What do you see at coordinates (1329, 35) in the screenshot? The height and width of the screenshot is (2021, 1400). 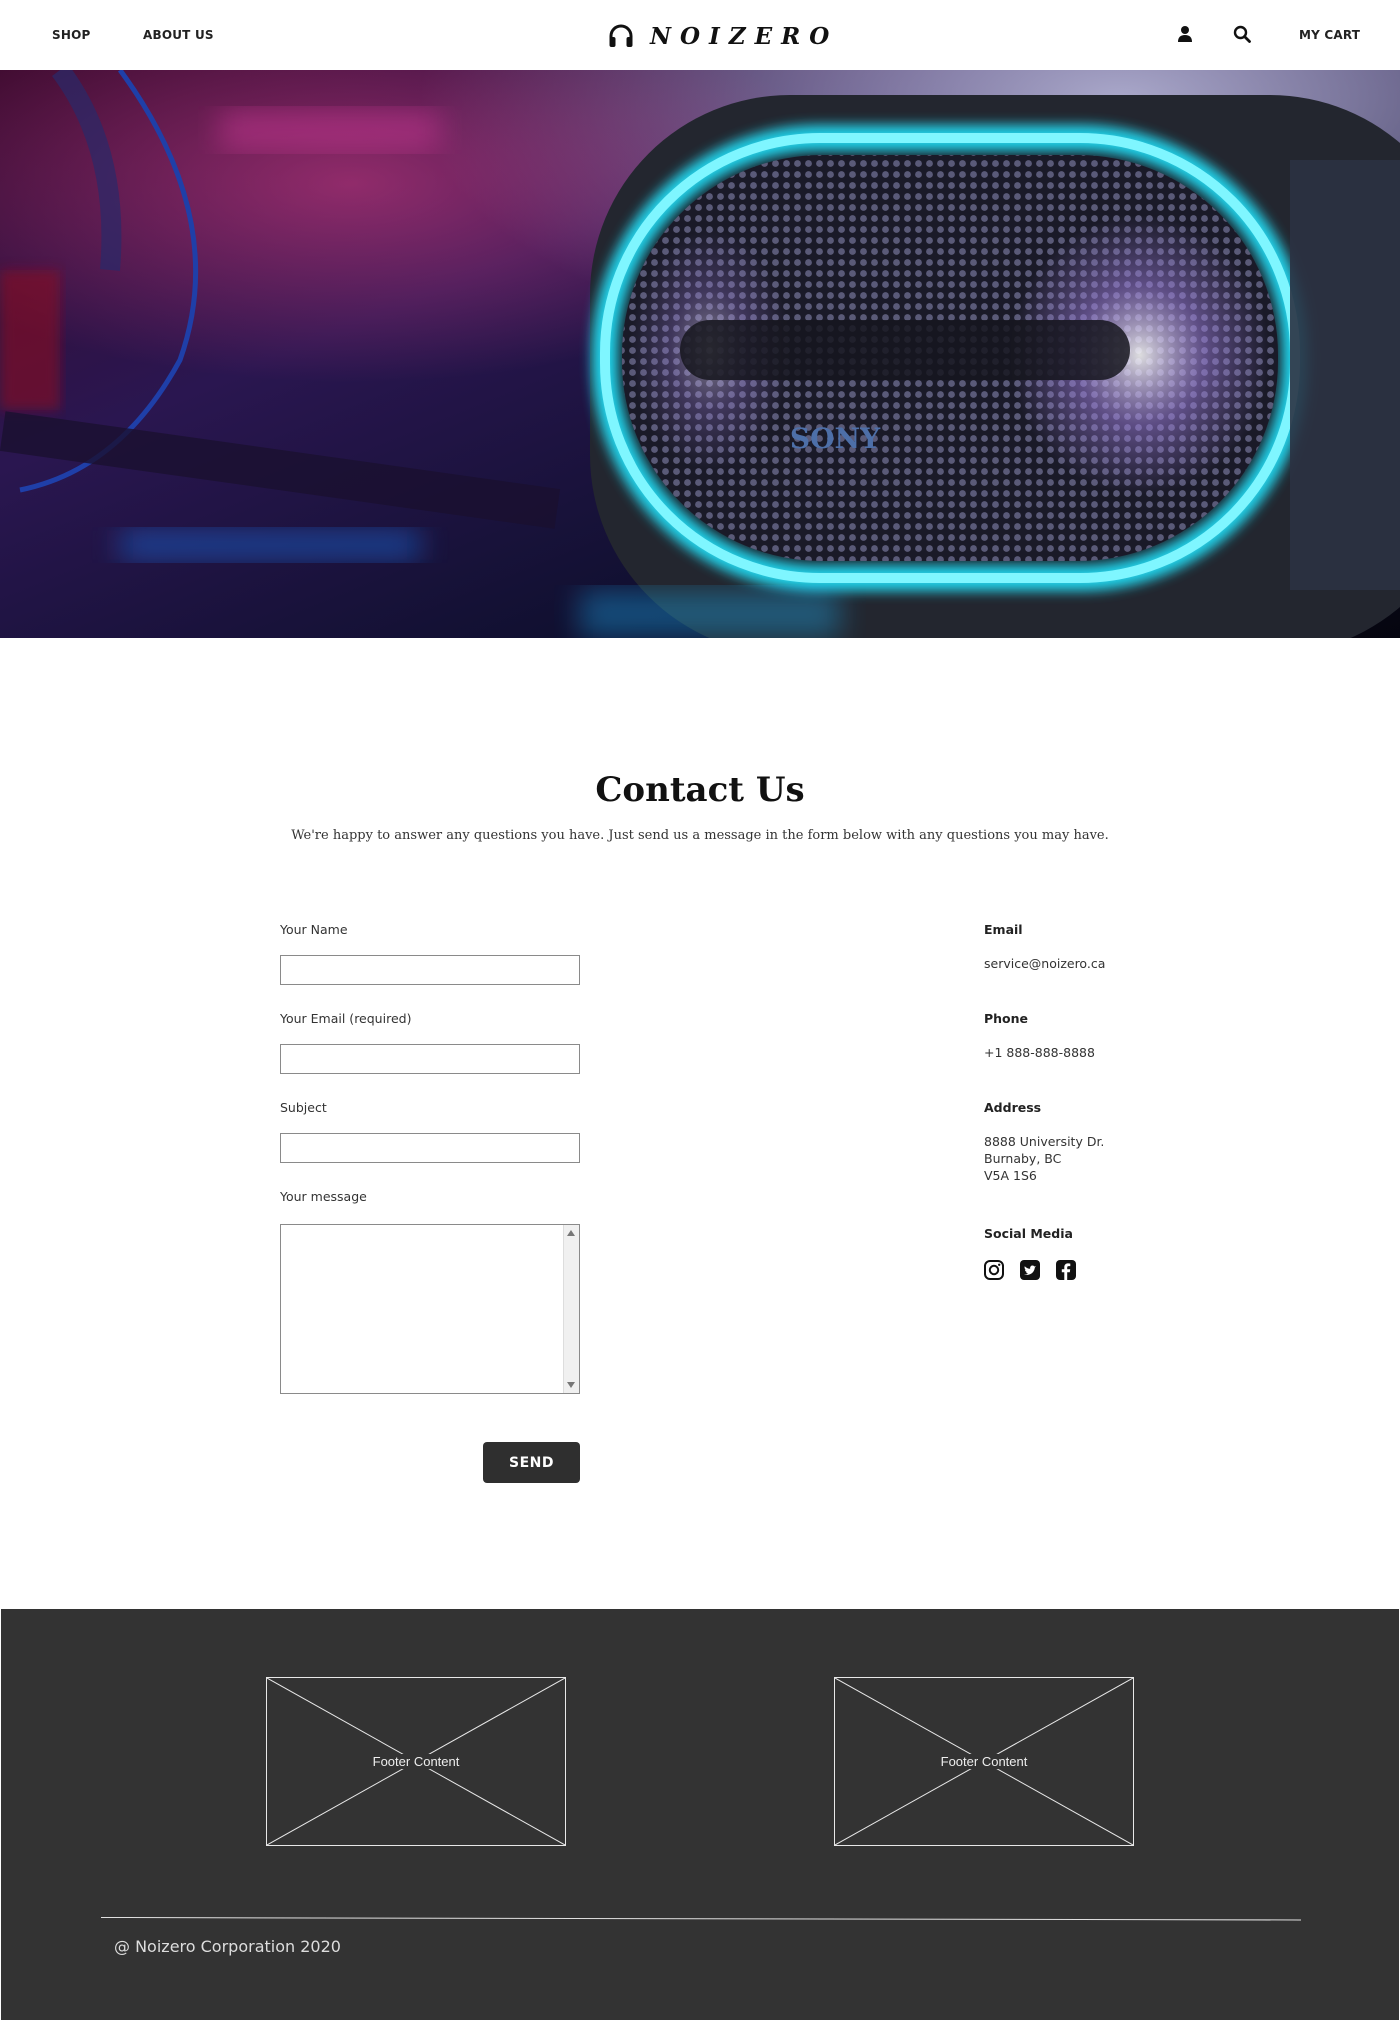 I see `my-cart-link: MY CART` at bounding box center [1329, 35].